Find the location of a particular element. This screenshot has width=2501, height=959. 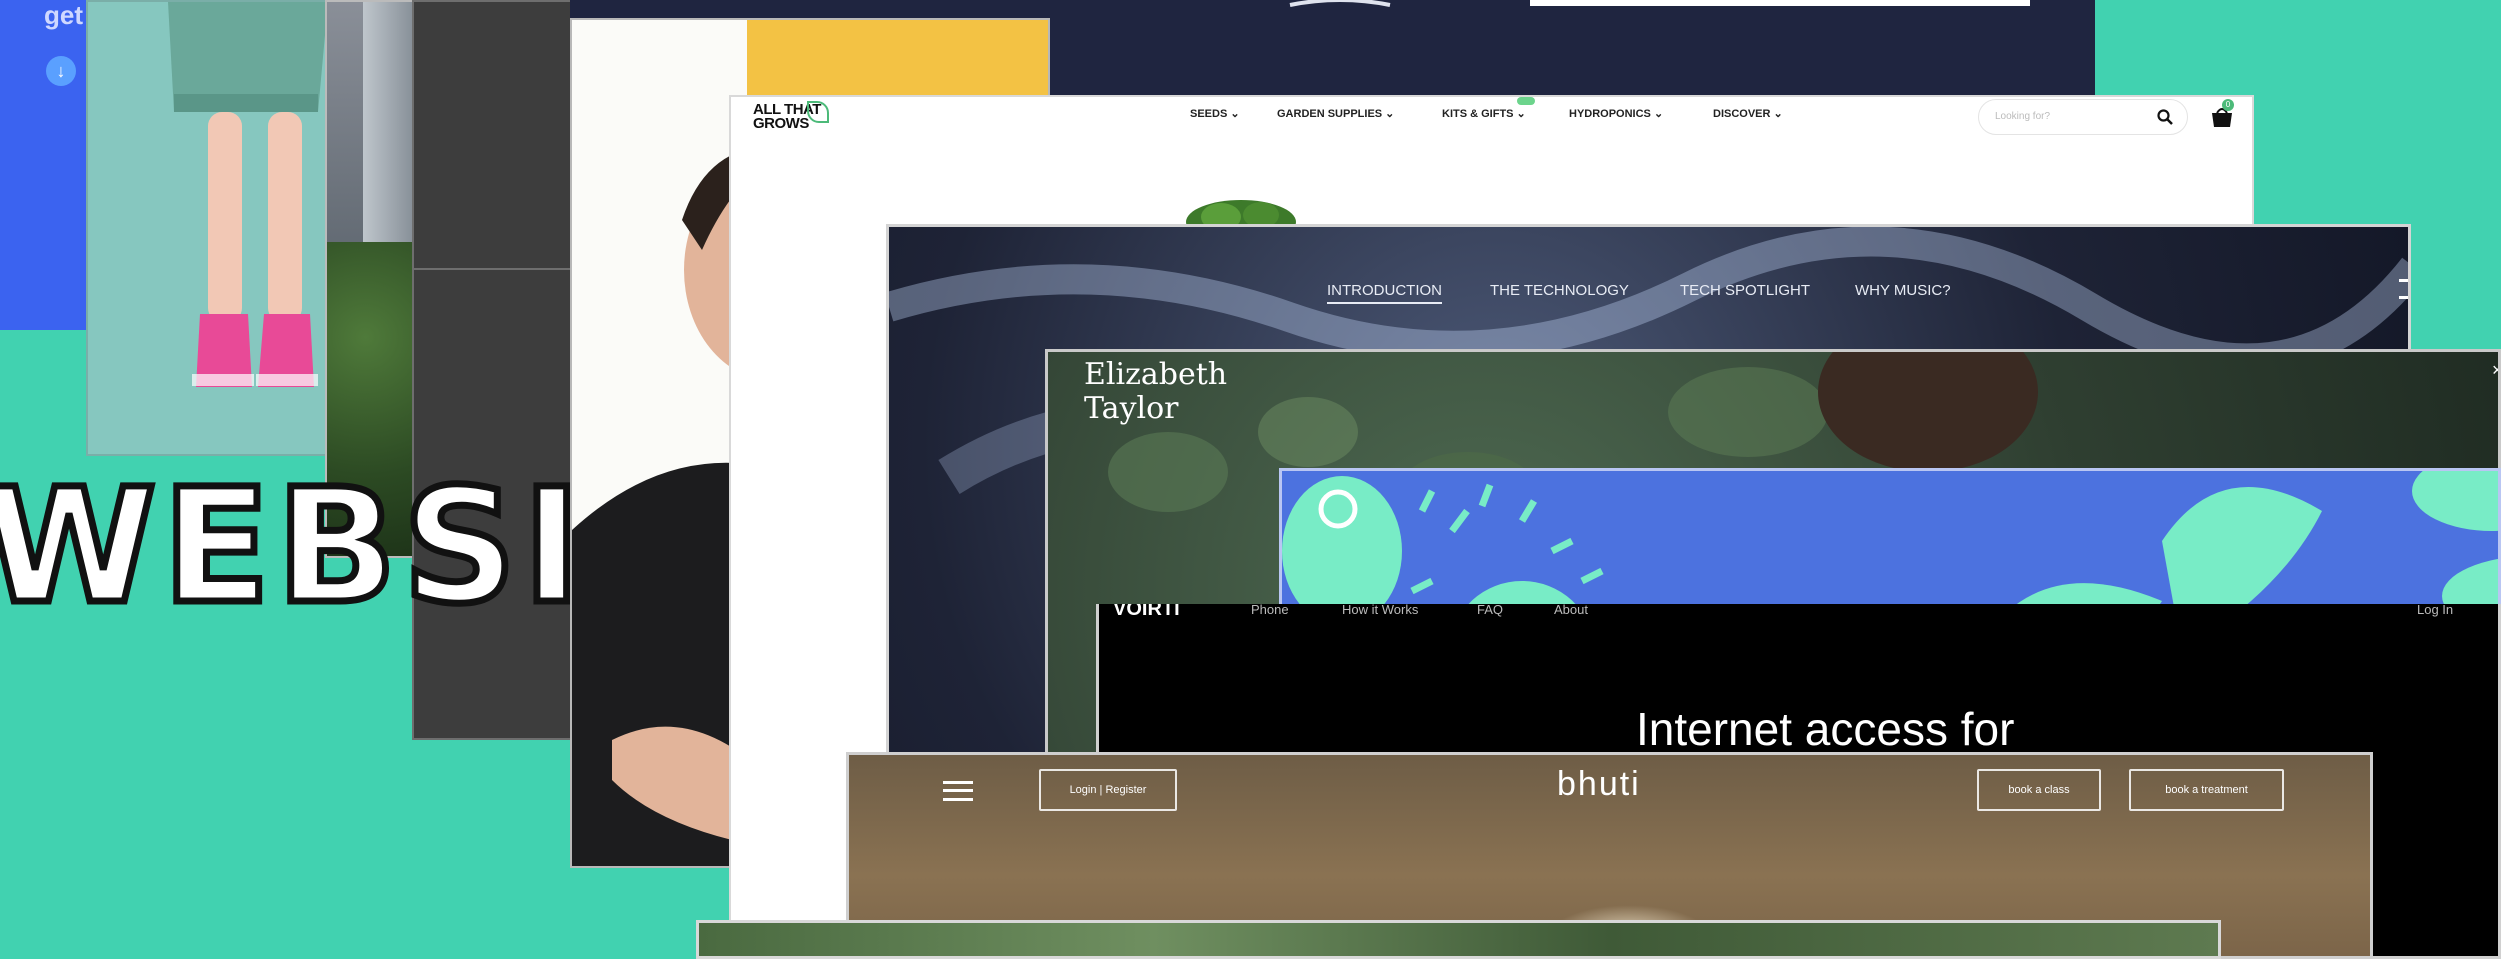

voirti-nav-about: About is located at coordinates (1571, 610).